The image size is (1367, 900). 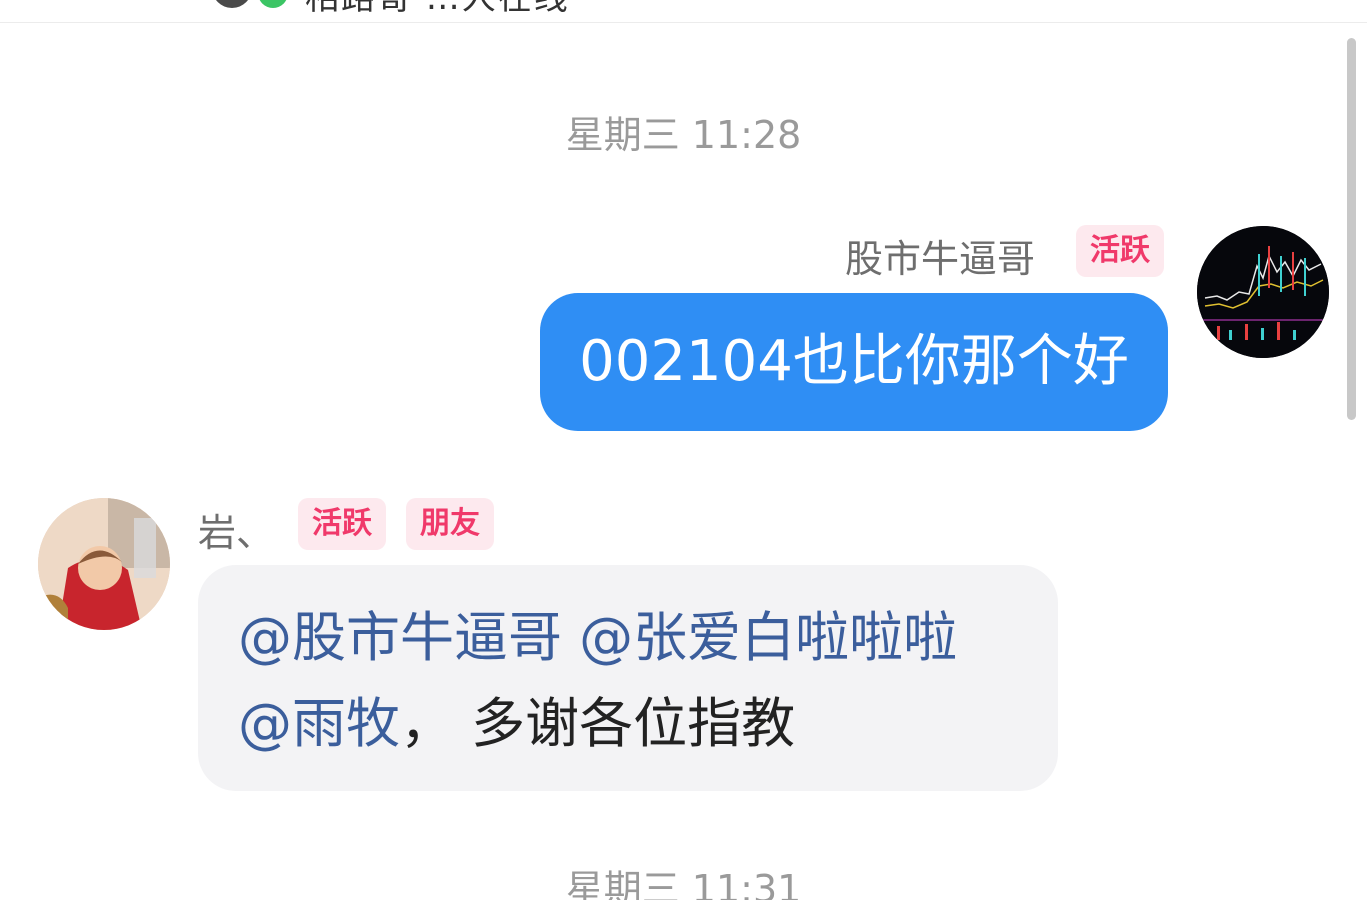 I want to click on stock-chart-avatar, so click(x=1263, y=292).